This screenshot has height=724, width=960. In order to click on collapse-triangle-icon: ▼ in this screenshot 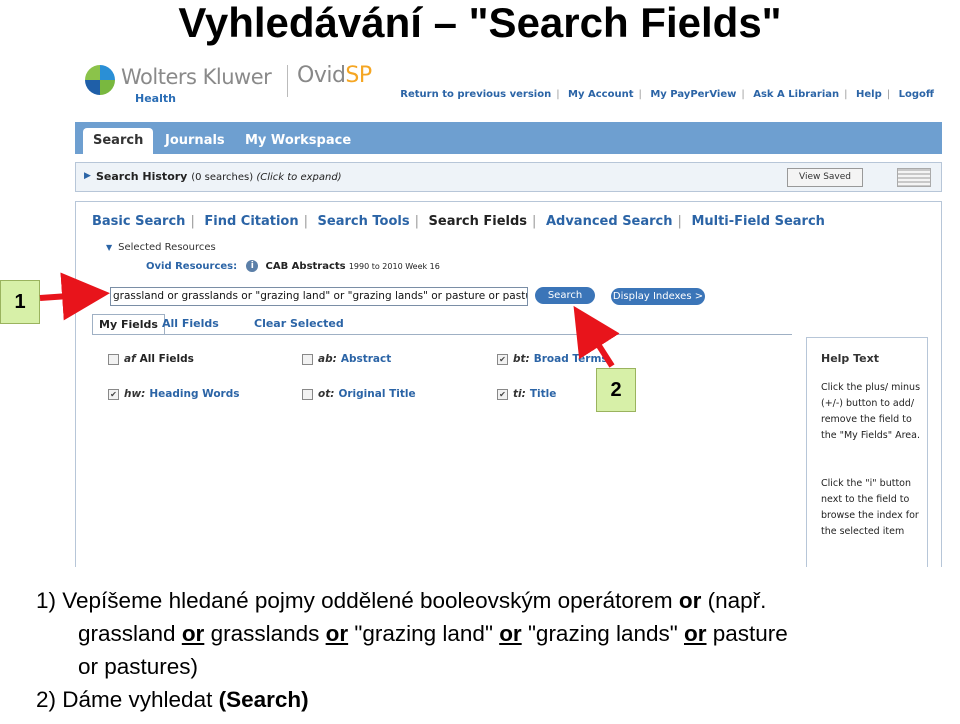, I will do `click(109, 247)`.